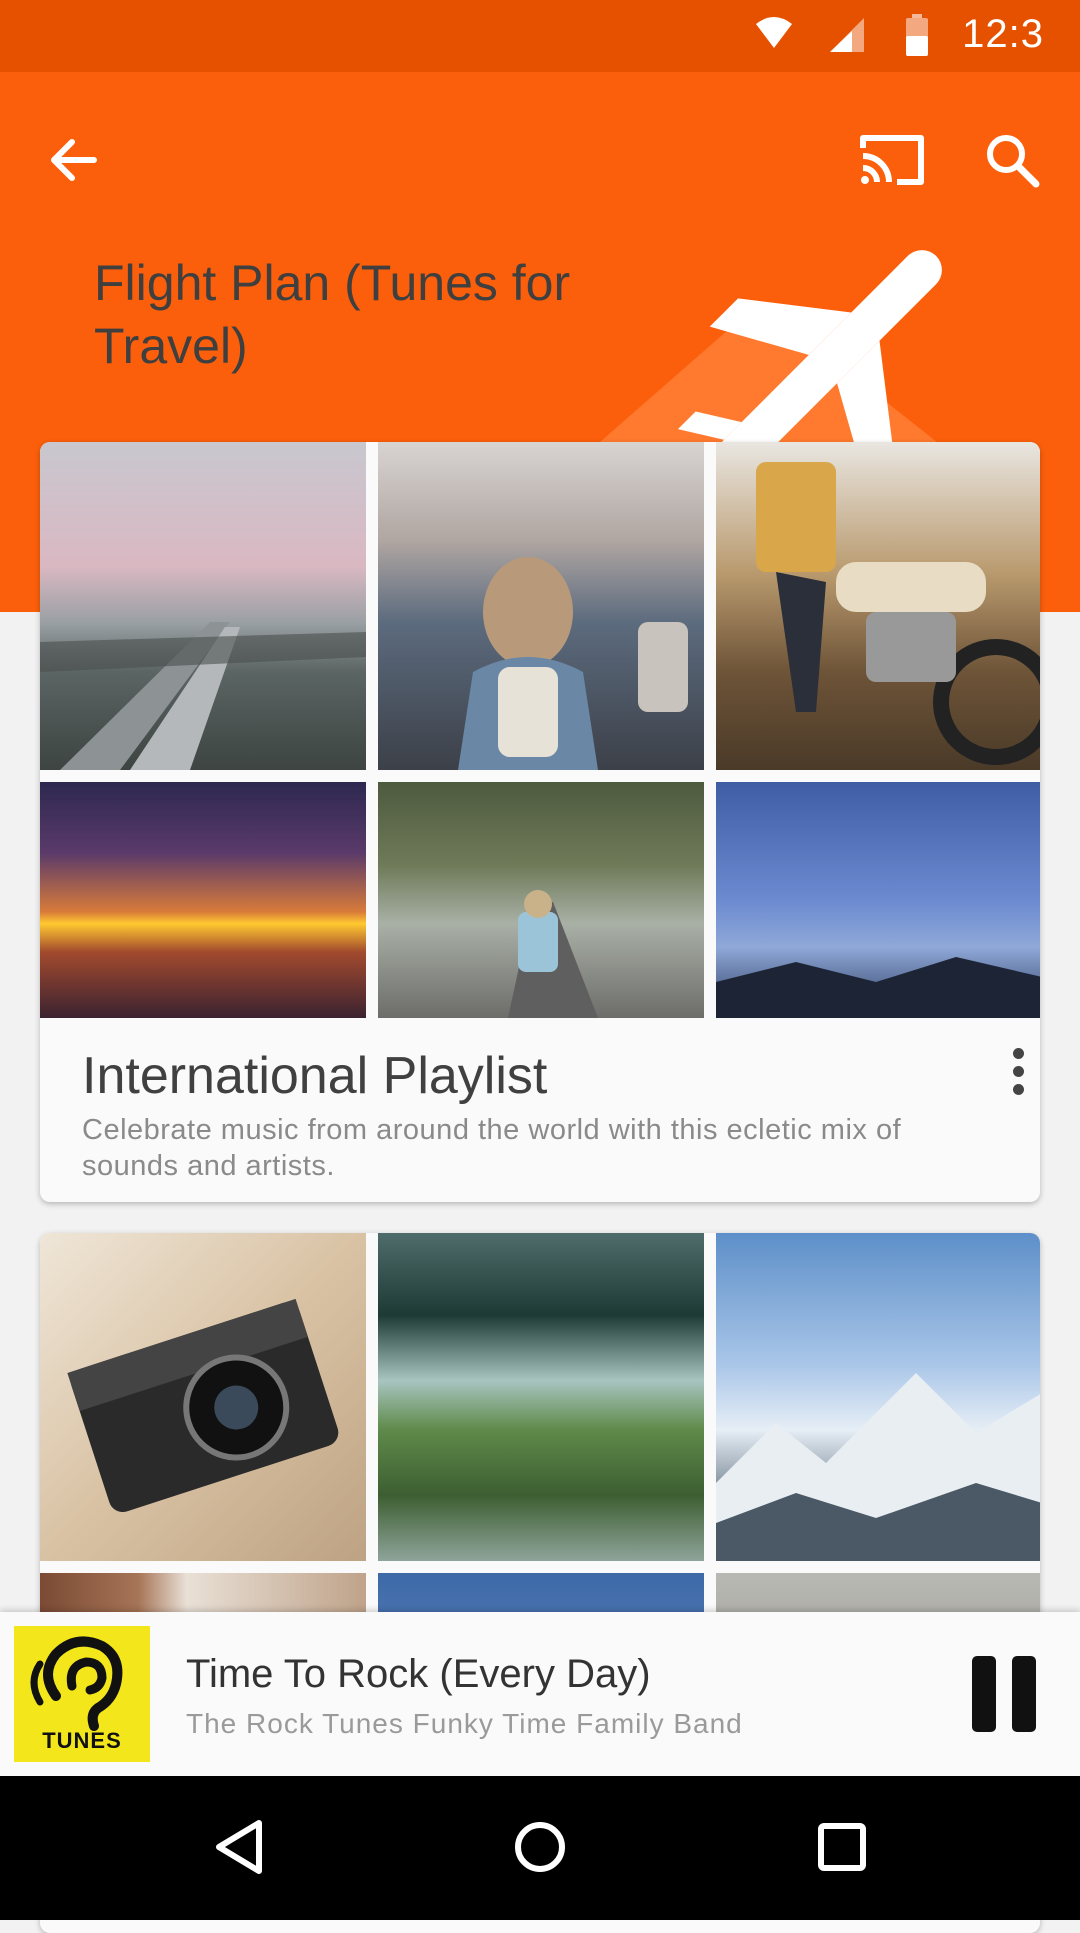 This screenshot has width=1080, height=1933. Describe the element at coordinates (76, 1683) in the screenshot. I see `ear-logo-icon` at that location.